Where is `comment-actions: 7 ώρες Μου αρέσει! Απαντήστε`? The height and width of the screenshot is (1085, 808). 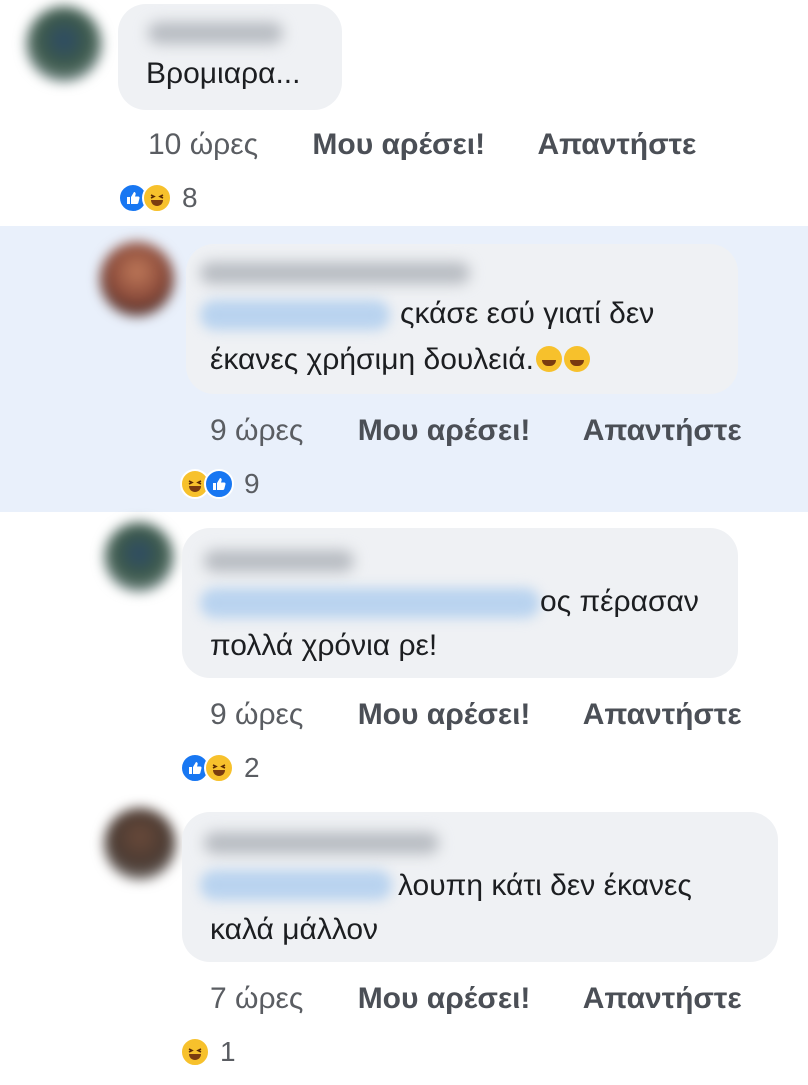 comment-actions: 7 ώρες Μου αρέσει! Απαντήστε is located at coordinates (476, 999).